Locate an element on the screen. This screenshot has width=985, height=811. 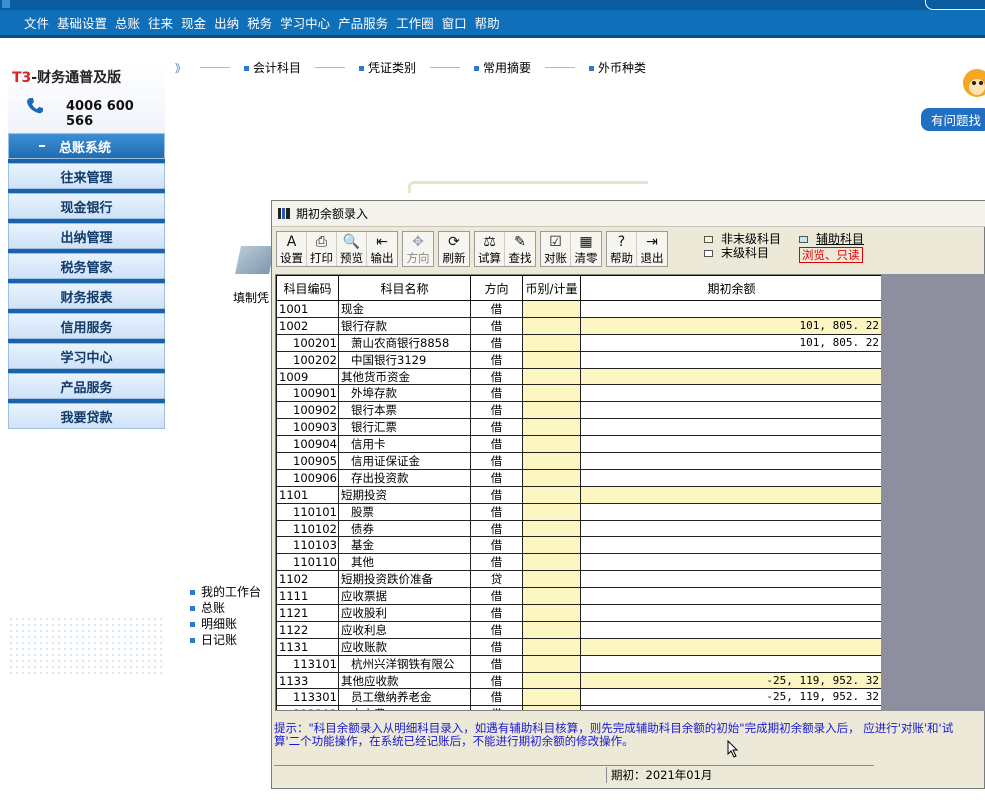
quick-link-1: 凭证类别 is located at coordinates (387, 67).